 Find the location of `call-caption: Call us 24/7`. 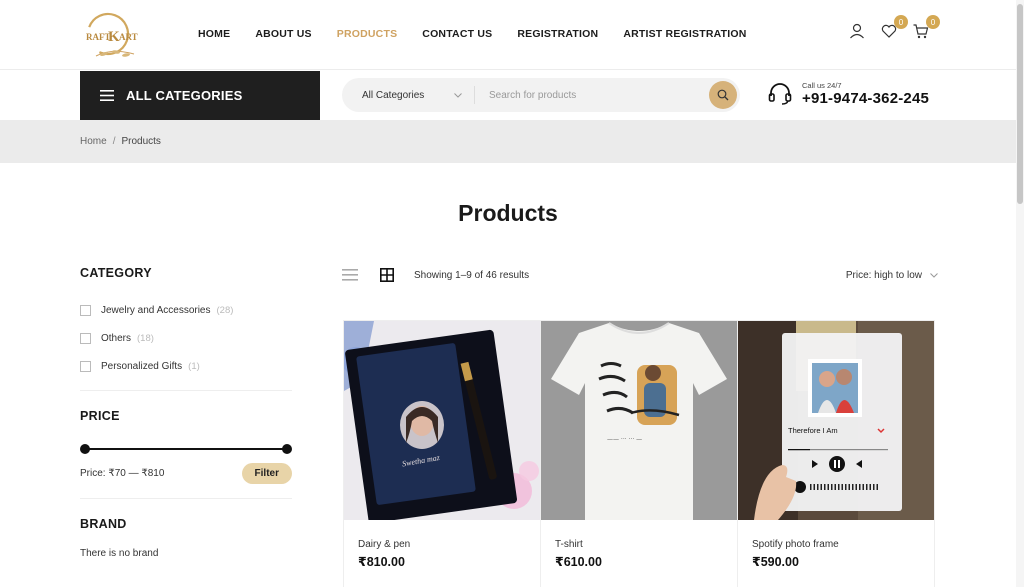

call-caption: Call us 24/7 is located at coordinates (822, 85).